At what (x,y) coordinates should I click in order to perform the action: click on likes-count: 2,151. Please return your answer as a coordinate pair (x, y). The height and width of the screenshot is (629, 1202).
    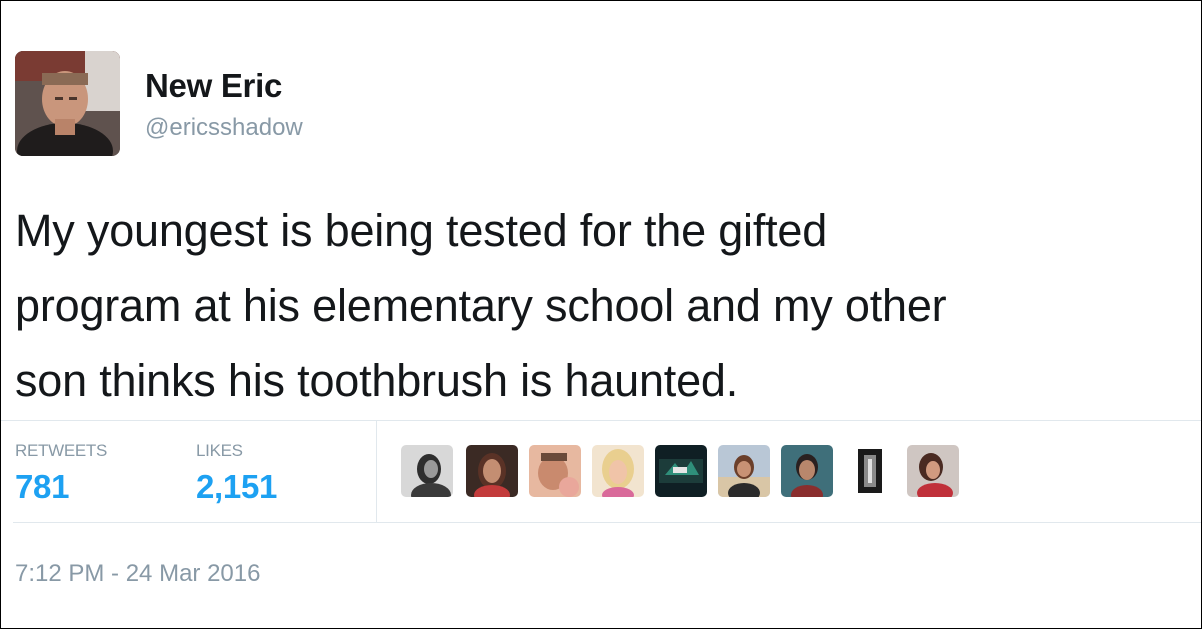
    Looking at the image, I should click on (237, 486).